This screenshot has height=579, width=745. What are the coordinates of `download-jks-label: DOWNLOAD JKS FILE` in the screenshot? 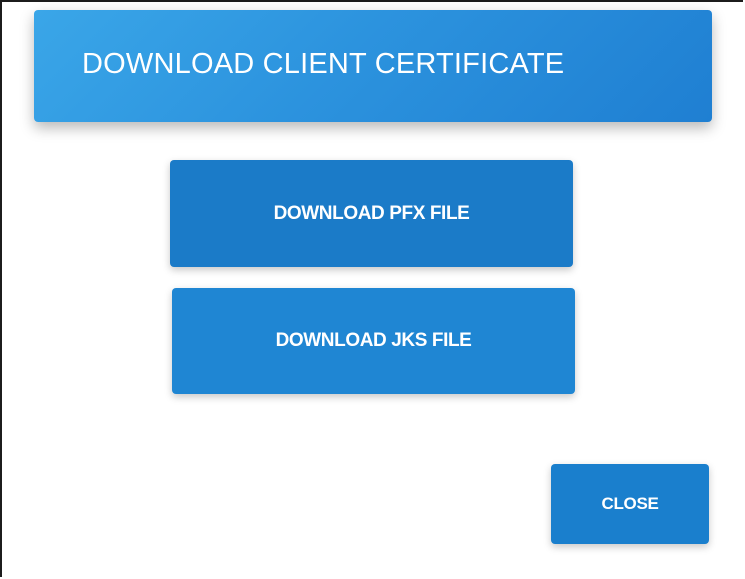 It's located at (373, 340).